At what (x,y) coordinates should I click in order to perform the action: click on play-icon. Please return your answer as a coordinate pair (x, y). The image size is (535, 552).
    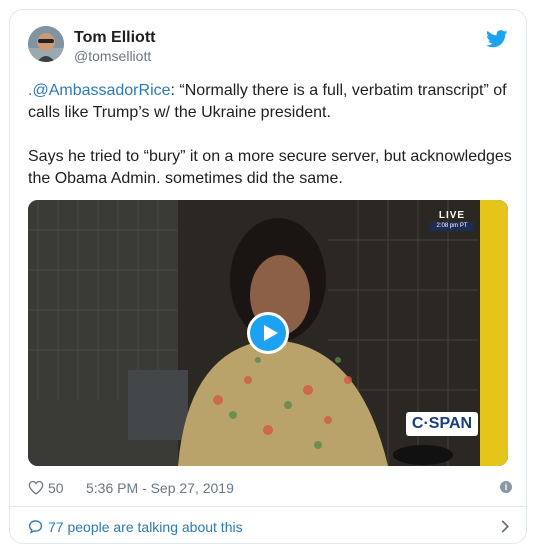
    Looking at the image, I should click on (268, 333).